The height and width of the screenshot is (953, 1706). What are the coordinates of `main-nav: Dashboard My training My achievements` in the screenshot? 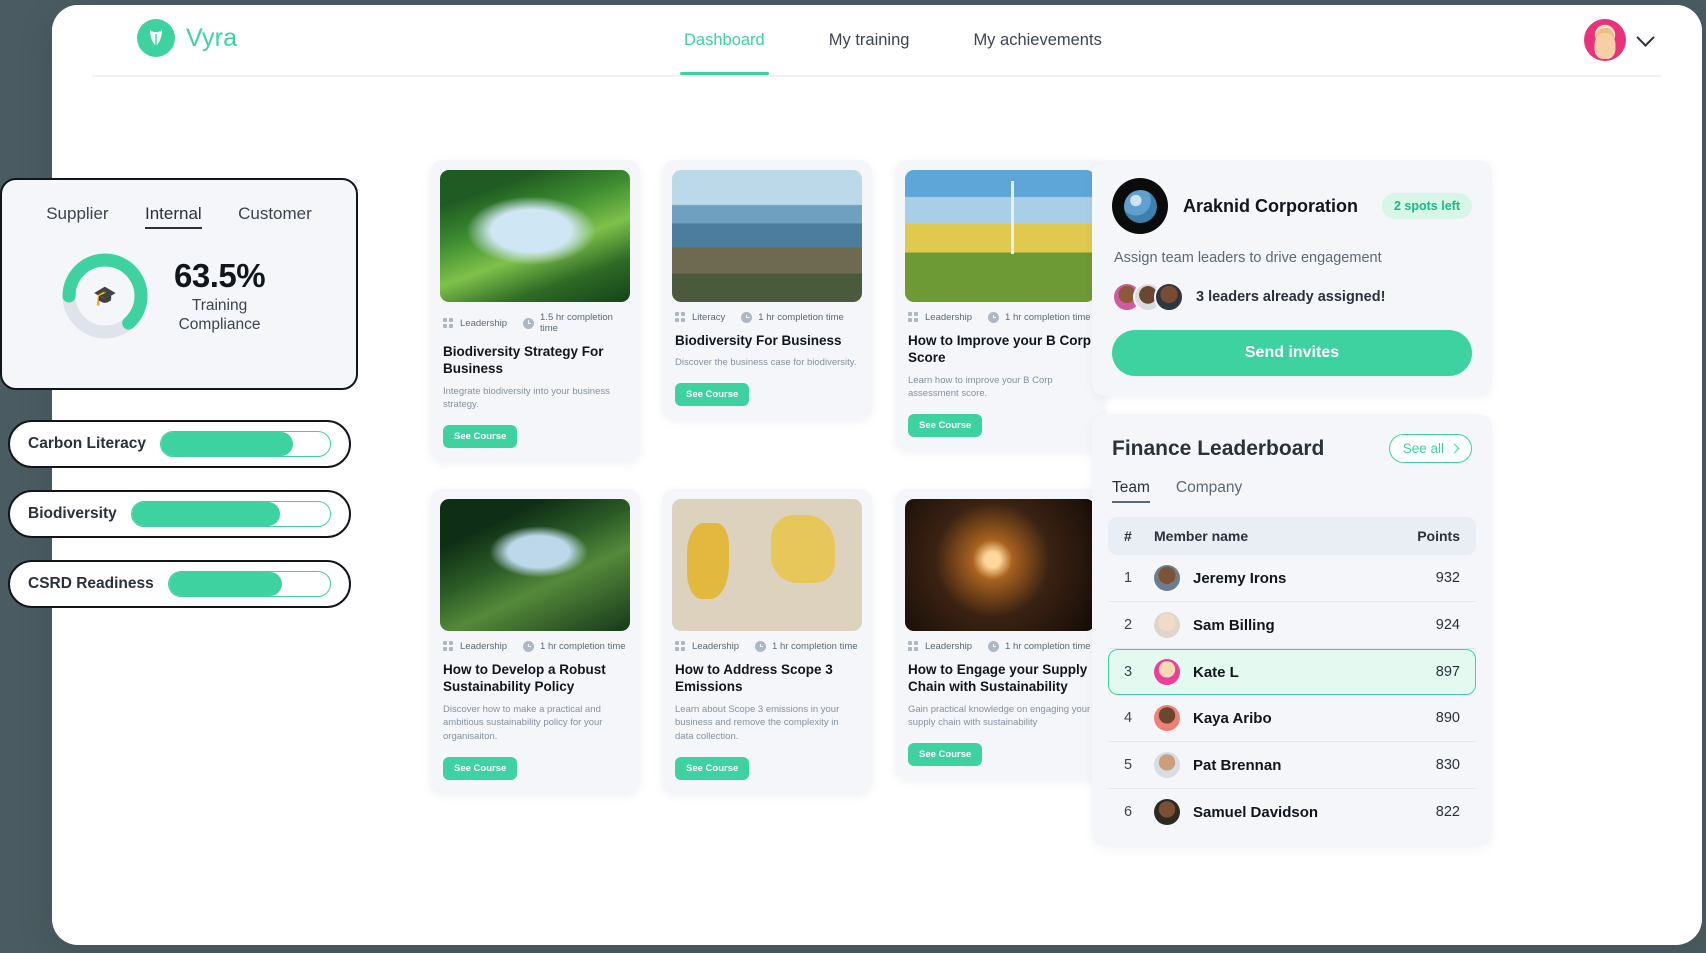 It's located at (893, 40).